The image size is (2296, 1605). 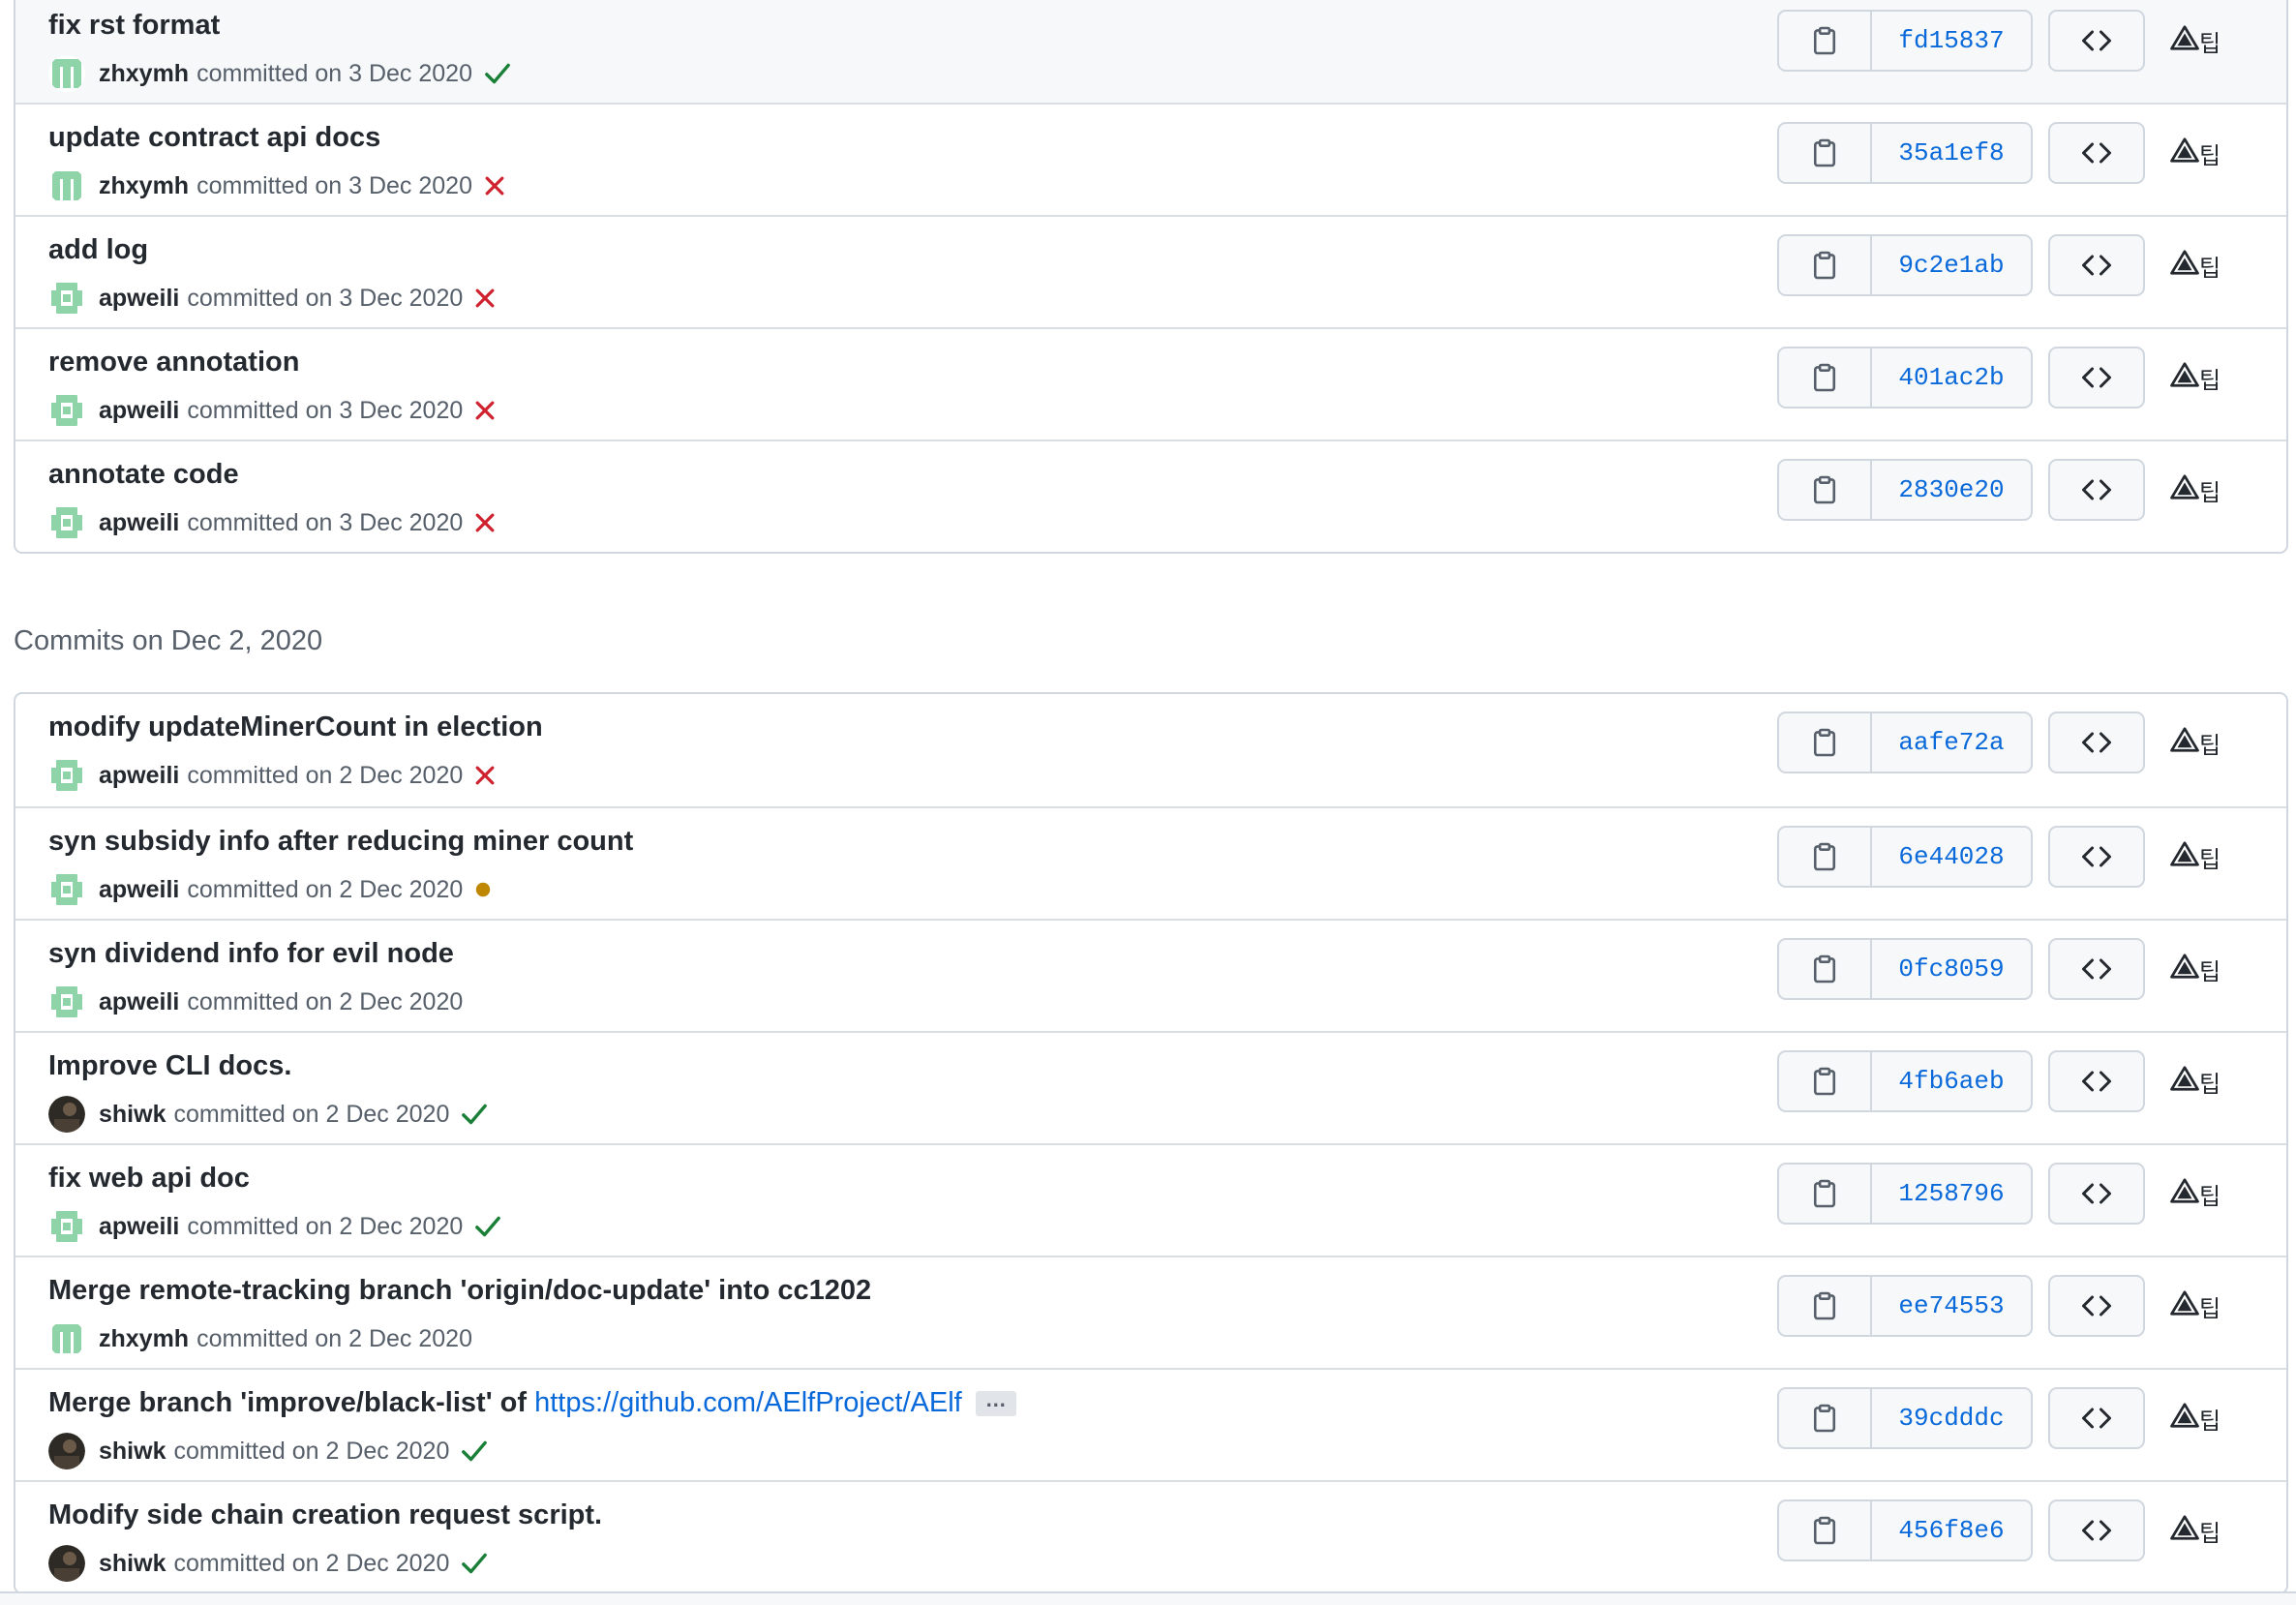 I want to click on commit-message-link: remove annotation, so click(x=173, y=362).